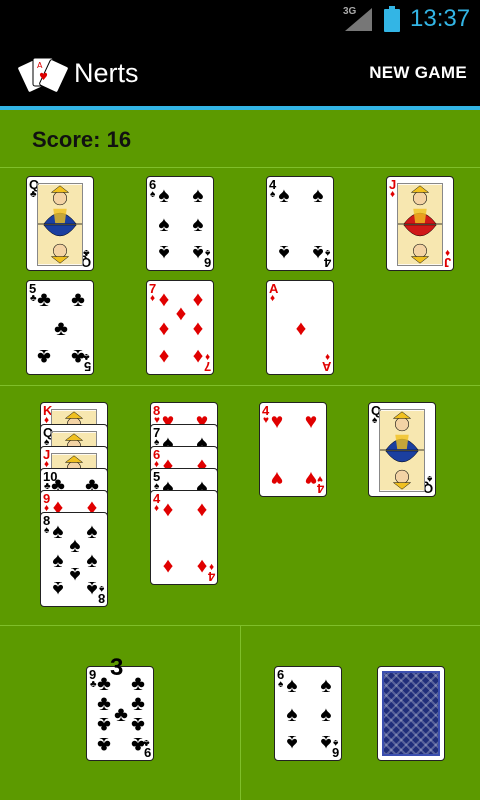 Image resolution: width=480 pixels, height=800 pixels. I want to click on card-back-icon, so click(411, 713).